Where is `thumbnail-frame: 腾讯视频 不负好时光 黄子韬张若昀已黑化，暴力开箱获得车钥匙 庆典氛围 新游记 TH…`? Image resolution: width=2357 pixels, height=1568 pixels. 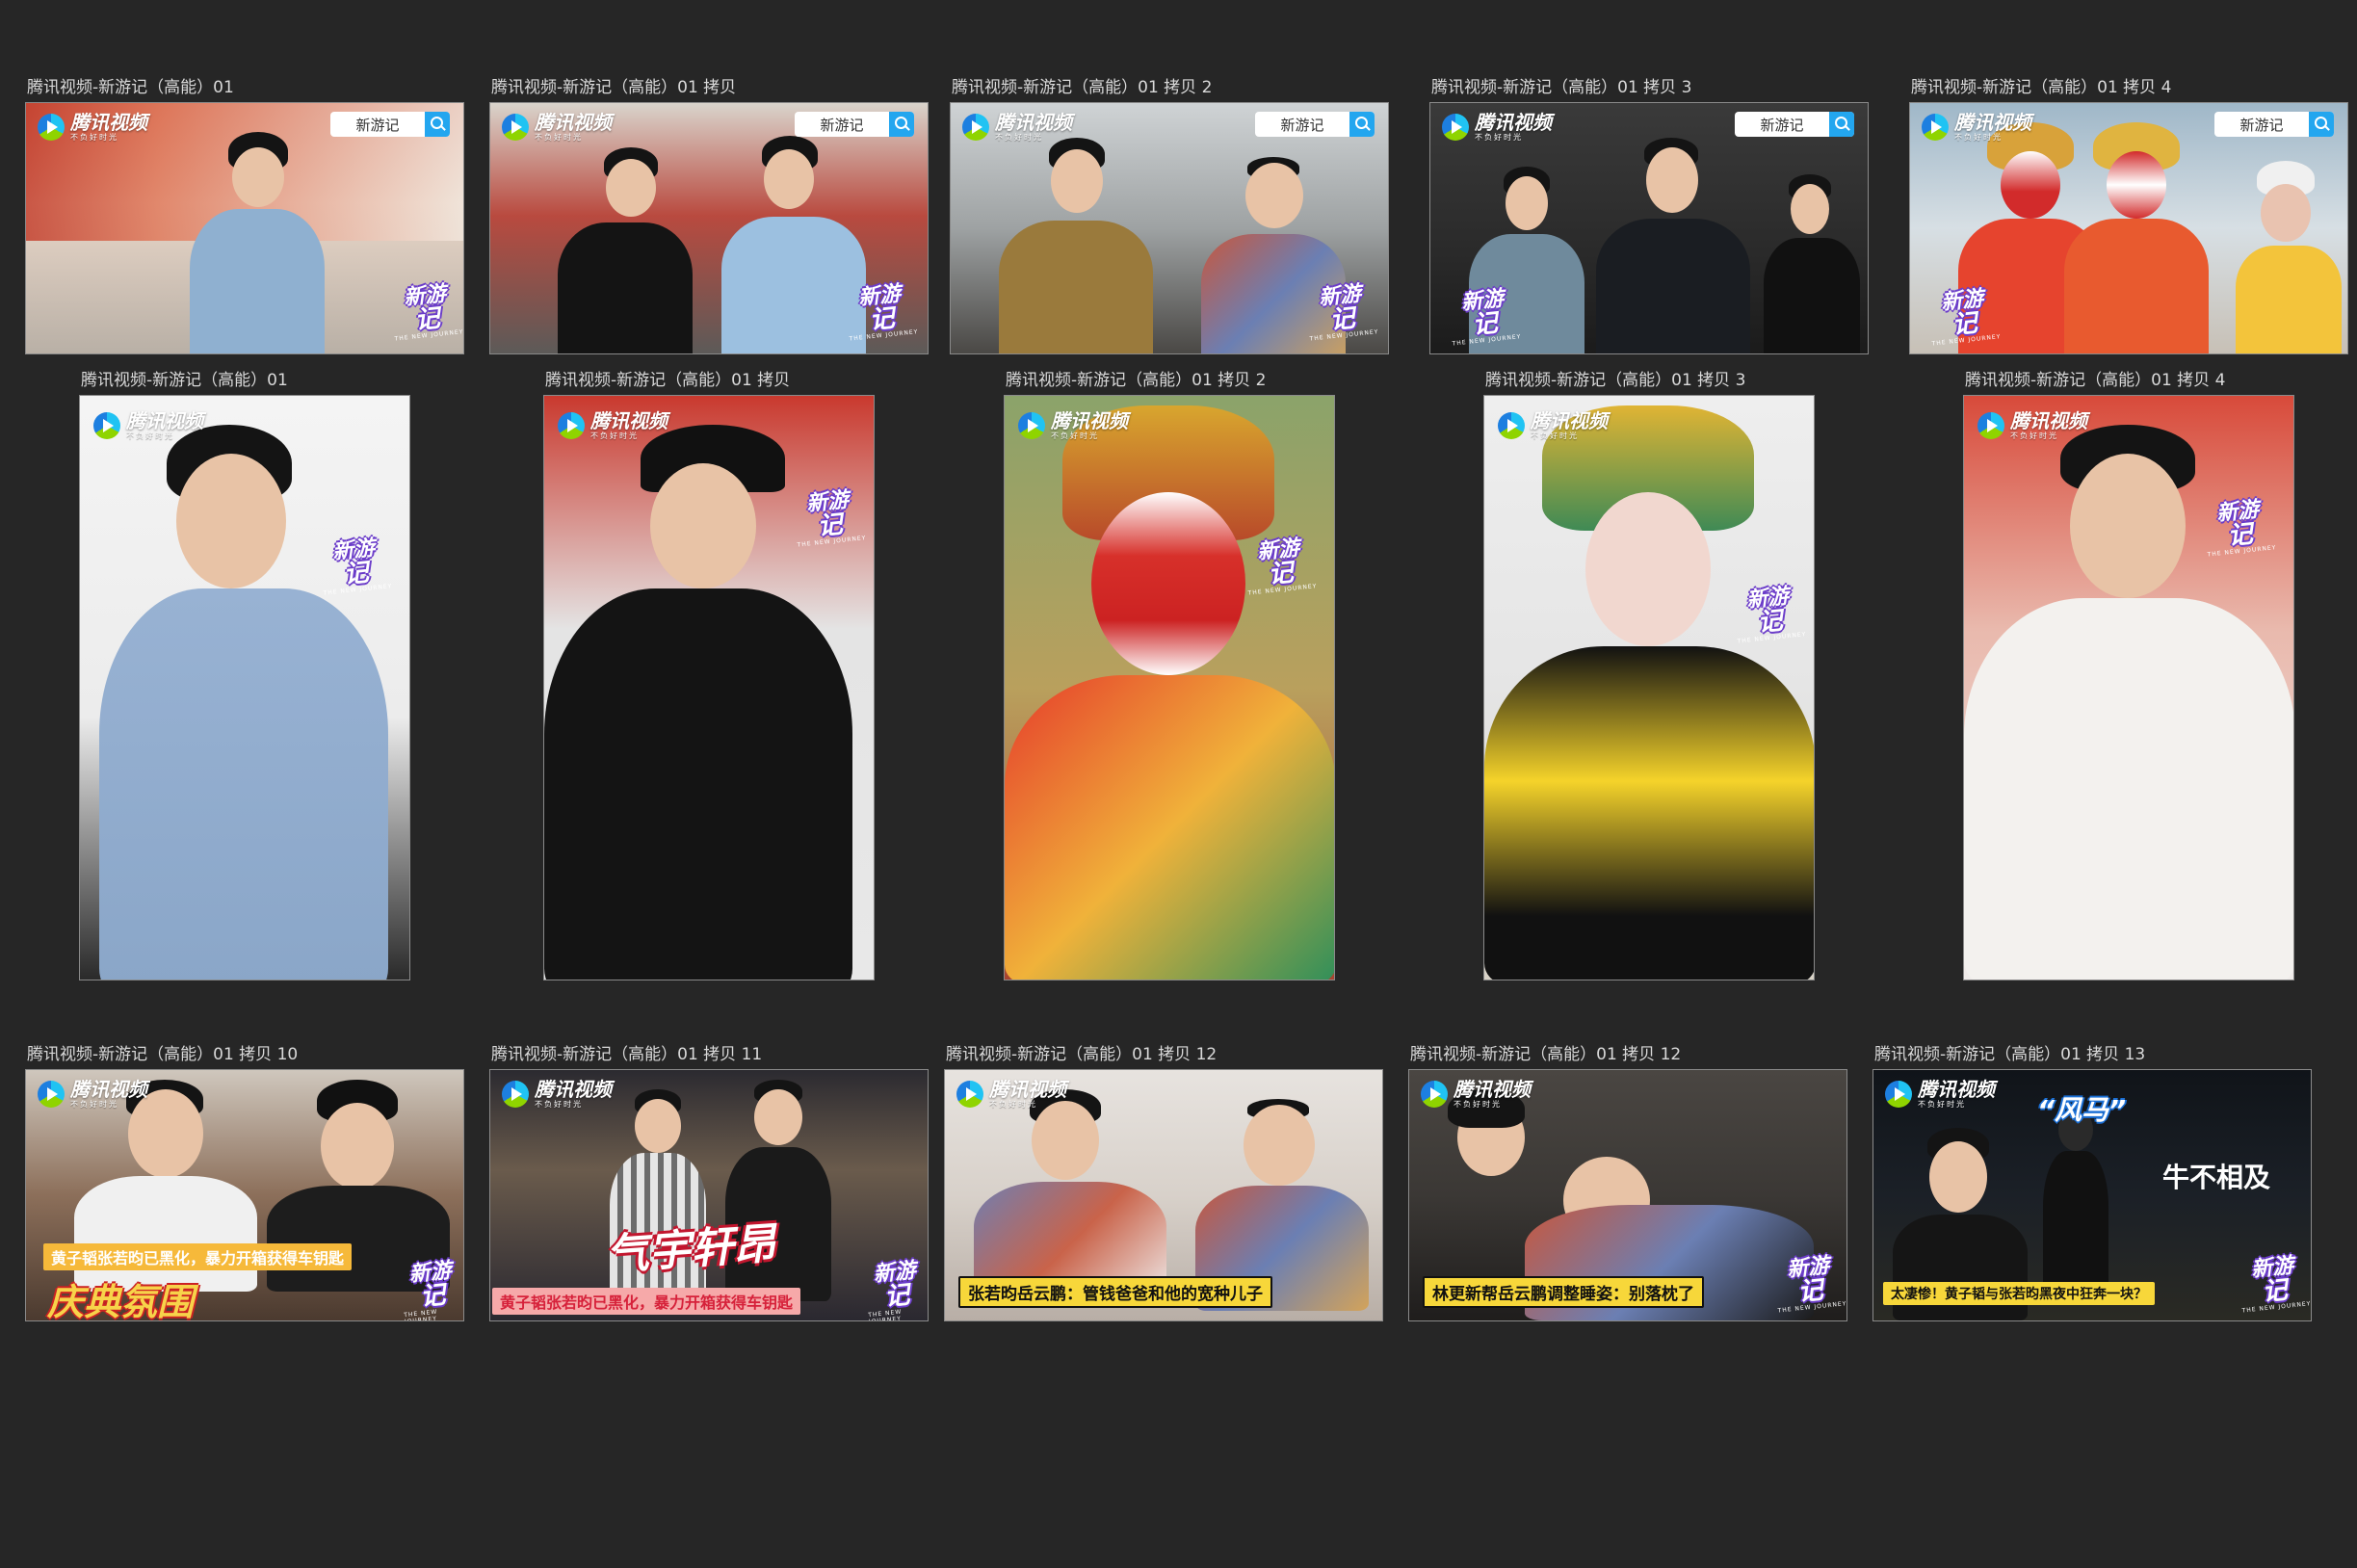
thumbnail-frame: 腾讯视频 不负好时光 黄子韬张若昀已黑化，暴力开箱获得车钥匙 庆典氛围 新游记 TH… is located at coordinates (245, 1195).